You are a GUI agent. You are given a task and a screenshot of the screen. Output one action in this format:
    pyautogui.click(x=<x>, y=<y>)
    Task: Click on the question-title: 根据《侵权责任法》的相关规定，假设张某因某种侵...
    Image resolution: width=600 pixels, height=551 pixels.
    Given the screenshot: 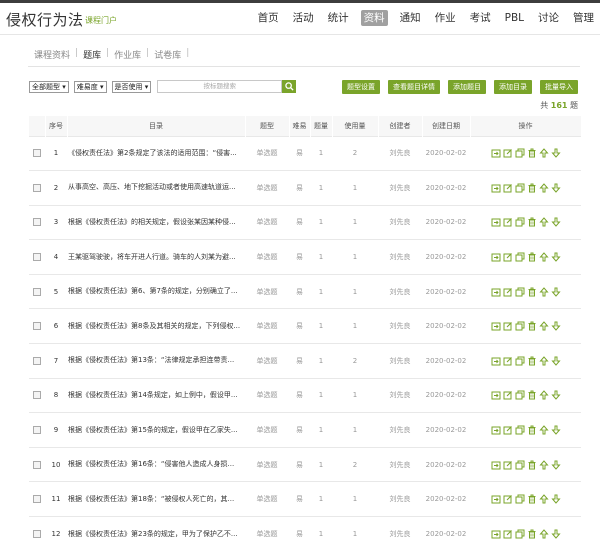 What is the action you would take?
    pyautogui.click(x=156, y=222)
    